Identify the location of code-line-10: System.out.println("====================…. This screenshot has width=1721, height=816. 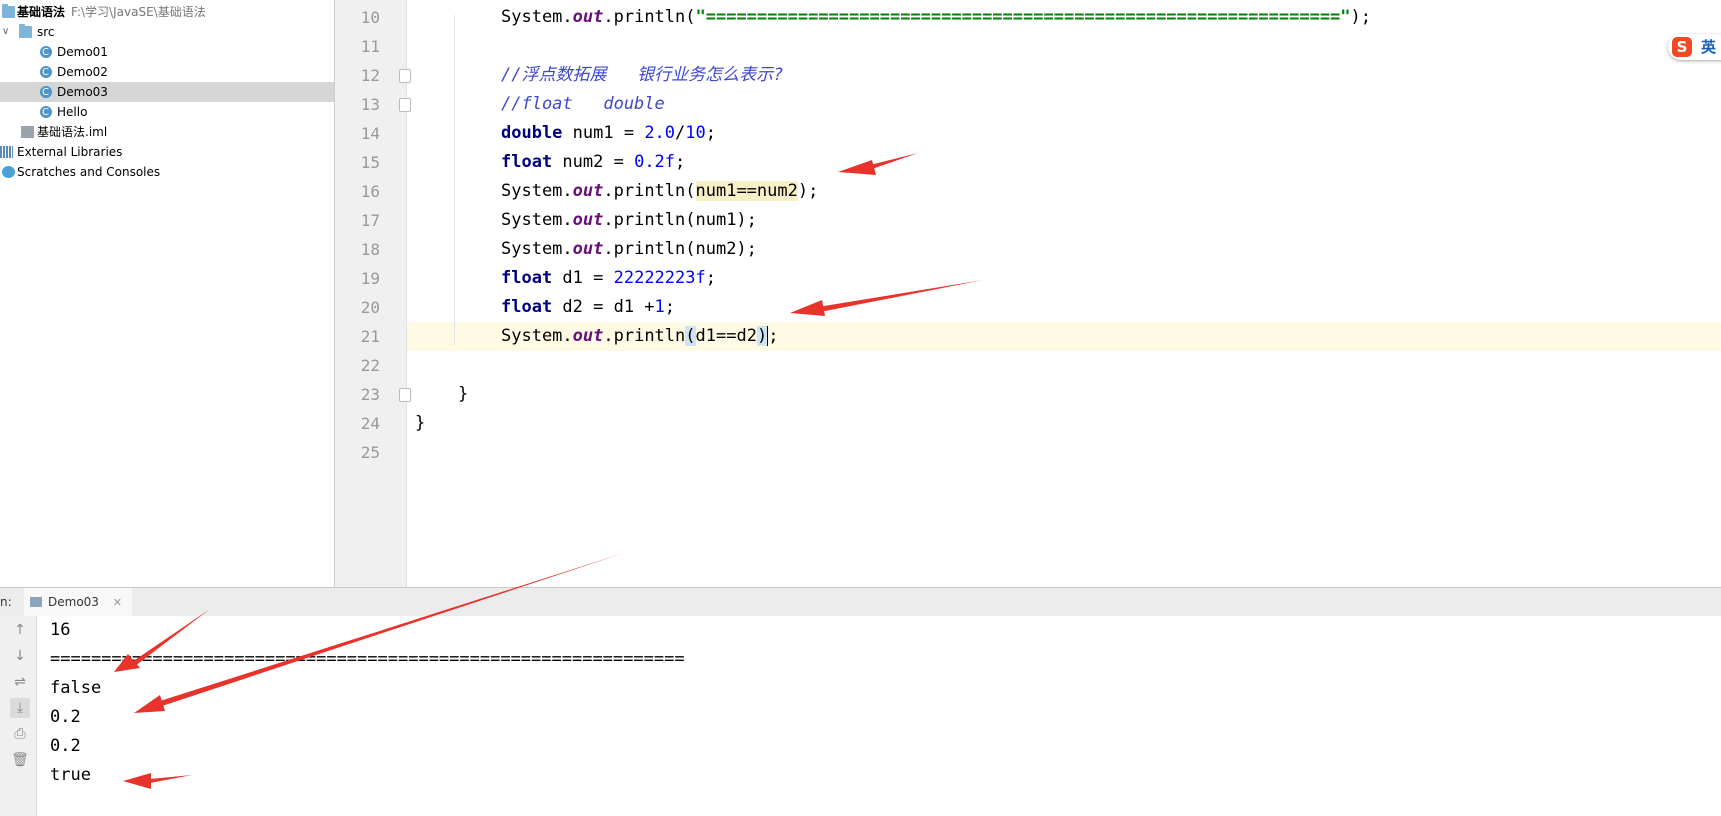
(936, 17).